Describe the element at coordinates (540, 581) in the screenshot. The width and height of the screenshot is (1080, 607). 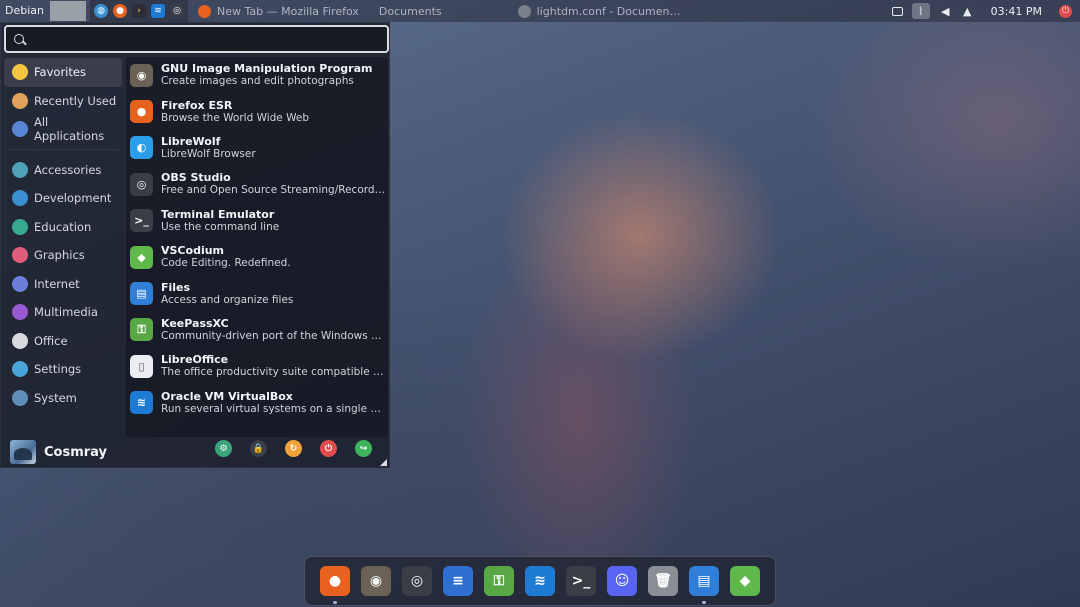
I see `system-monitor-icon: ≋` at that location.